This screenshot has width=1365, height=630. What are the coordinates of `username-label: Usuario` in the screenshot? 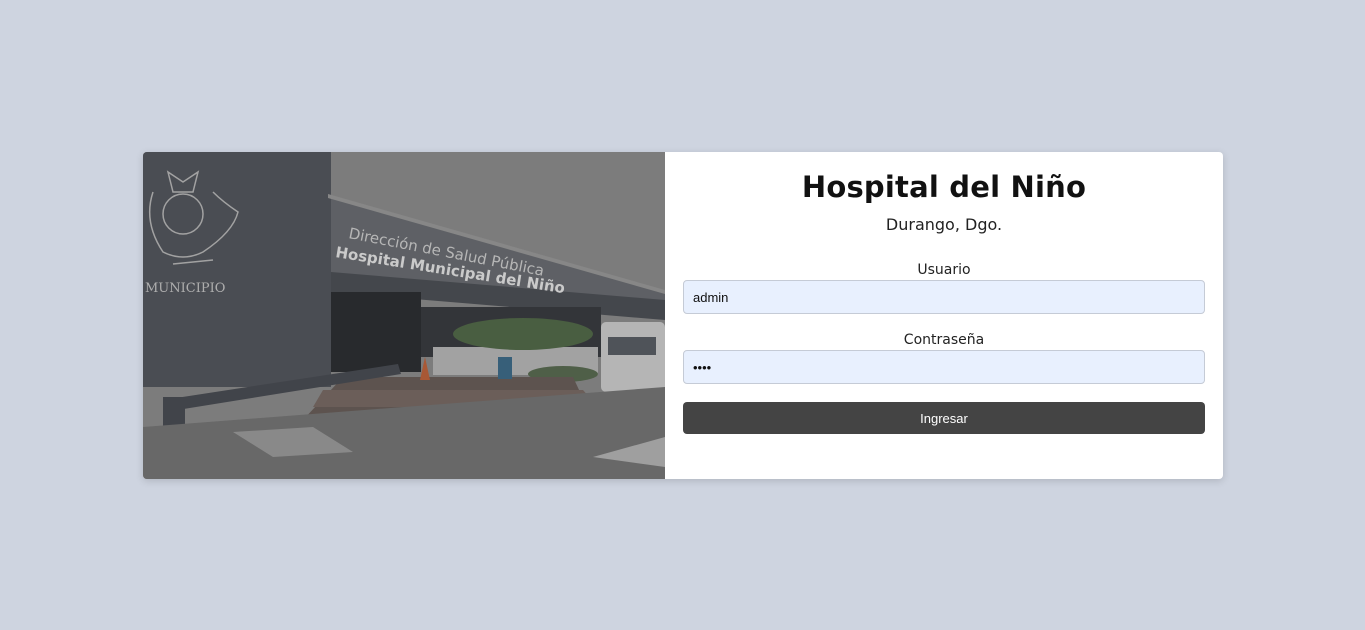 It's located at (944, 270).